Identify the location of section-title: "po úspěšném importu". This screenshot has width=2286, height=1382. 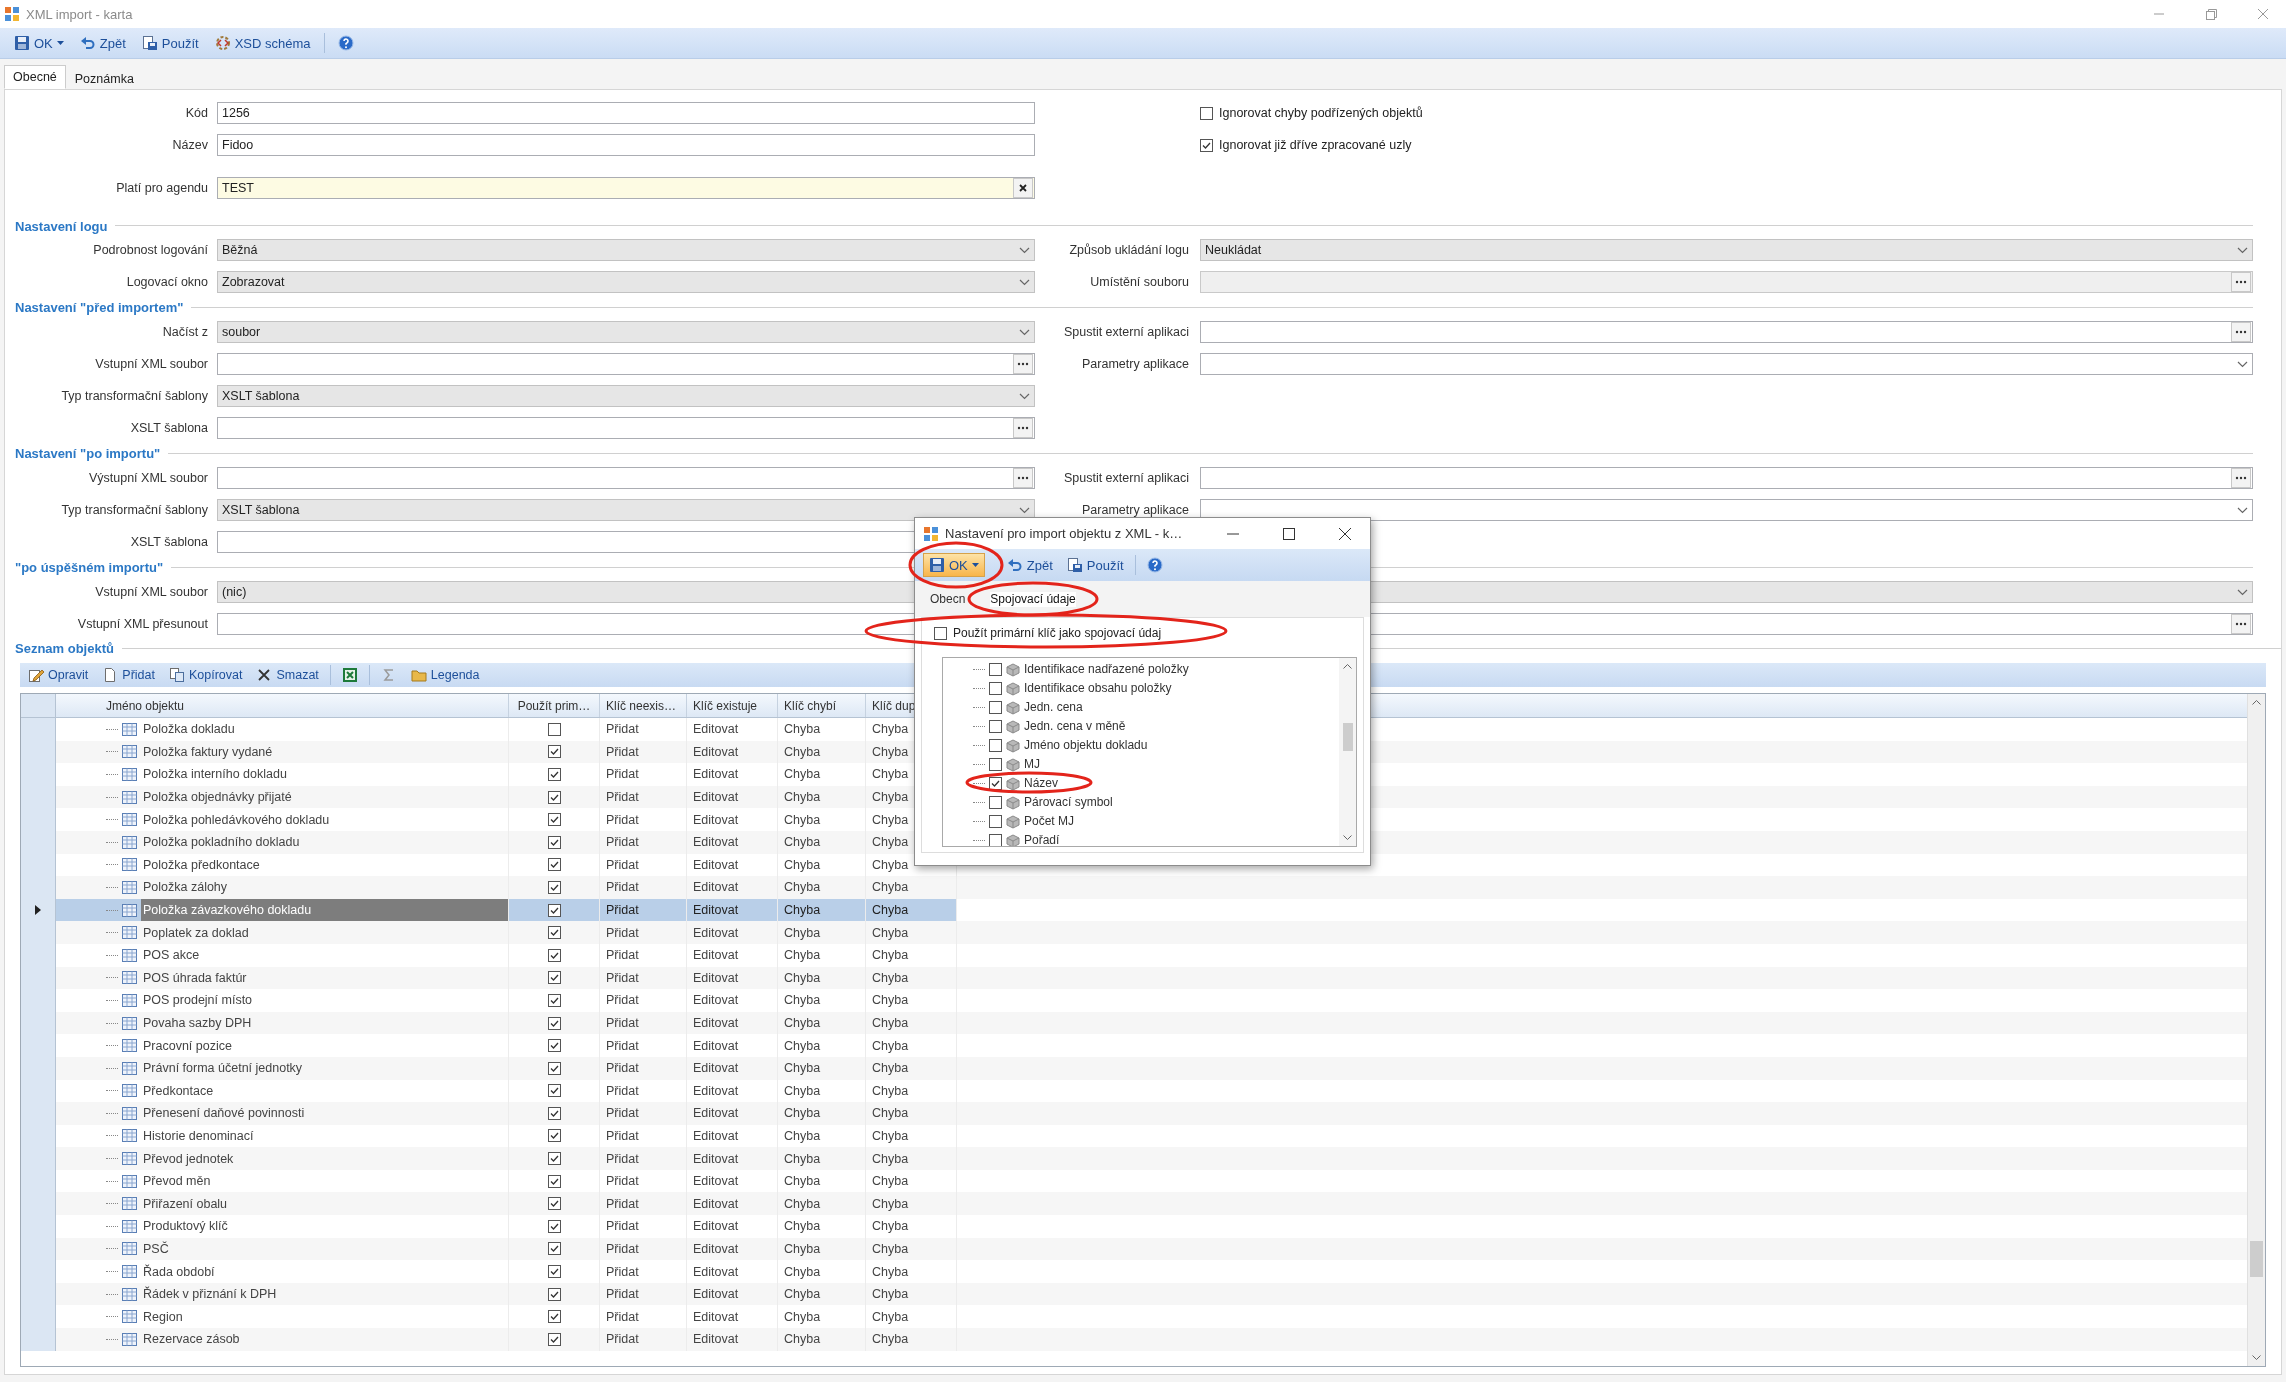
(89, 567).